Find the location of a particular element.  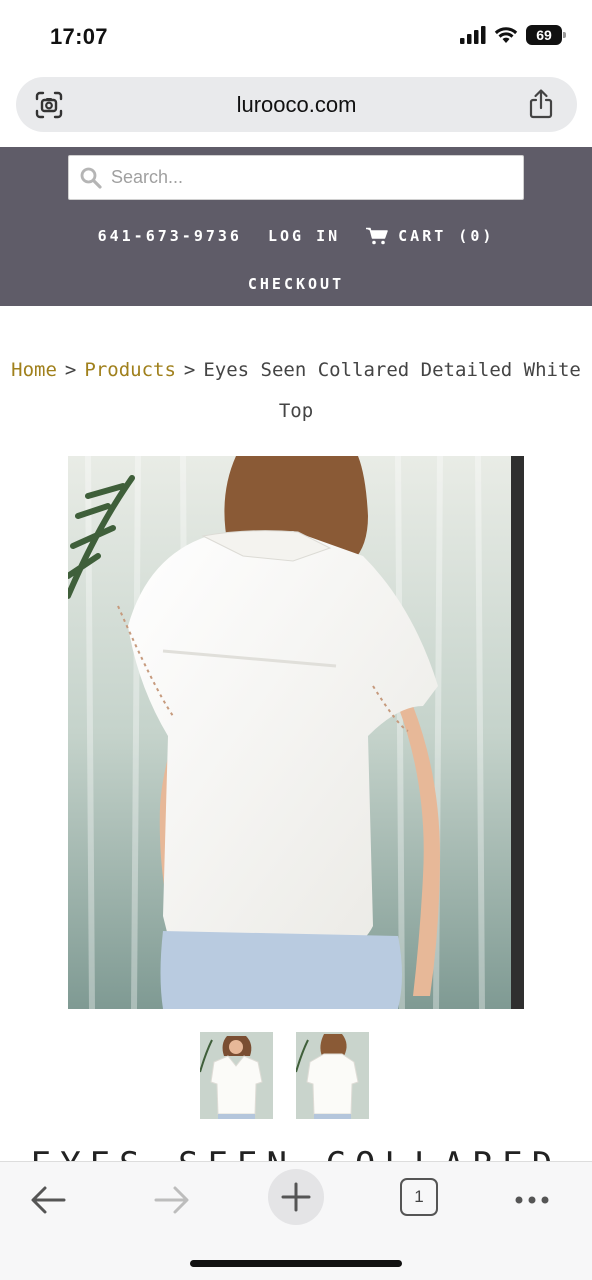

login-link: LOG IN is located at coordinates (304, 236).